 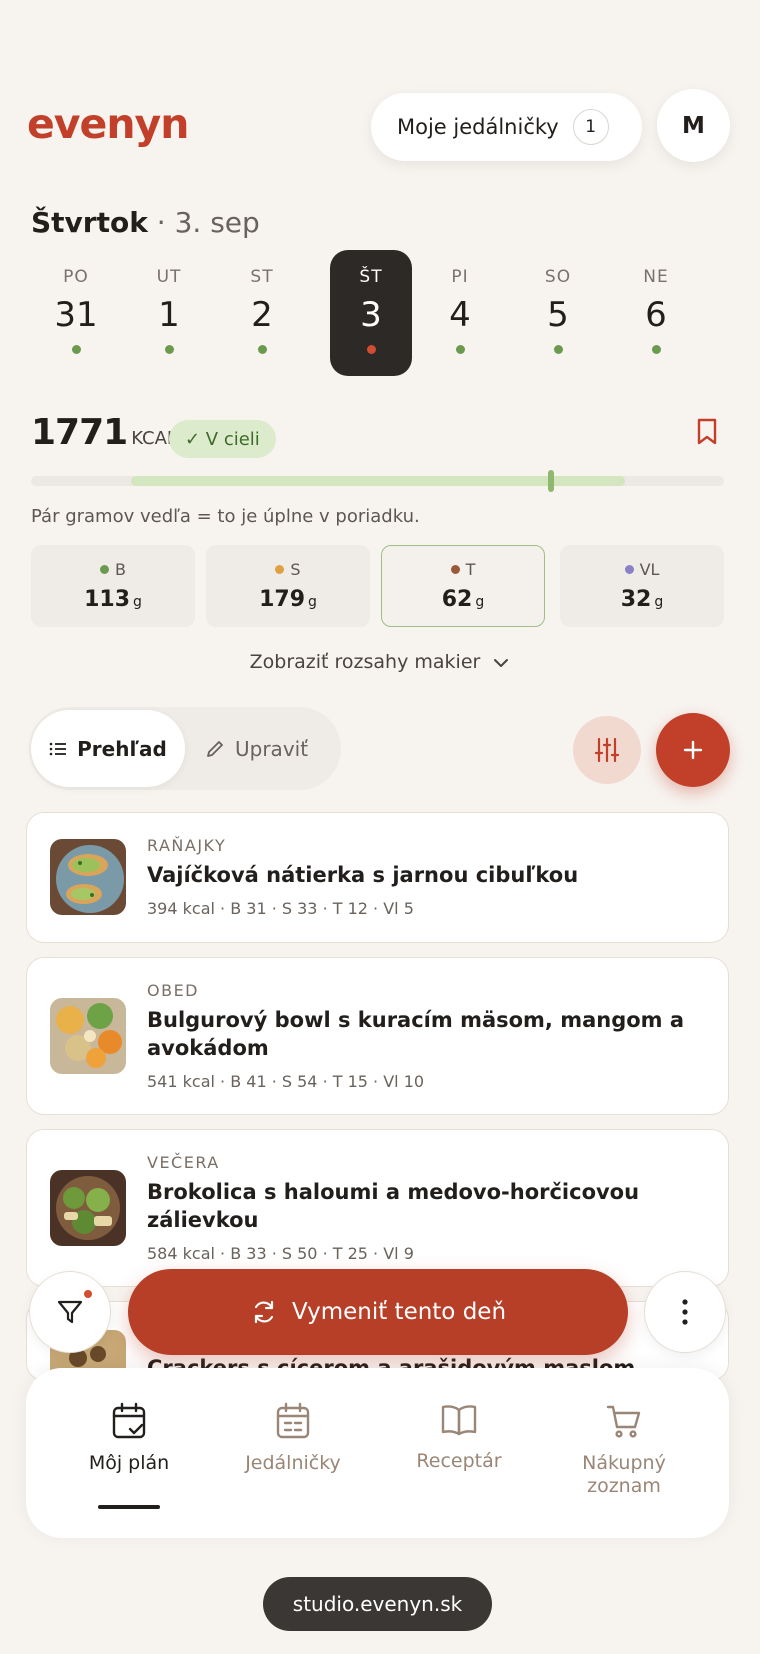 What do you see at coordinates (636, 599) in the screenshot?
I see `macro-value: 32` at bounding box center [636, 599].